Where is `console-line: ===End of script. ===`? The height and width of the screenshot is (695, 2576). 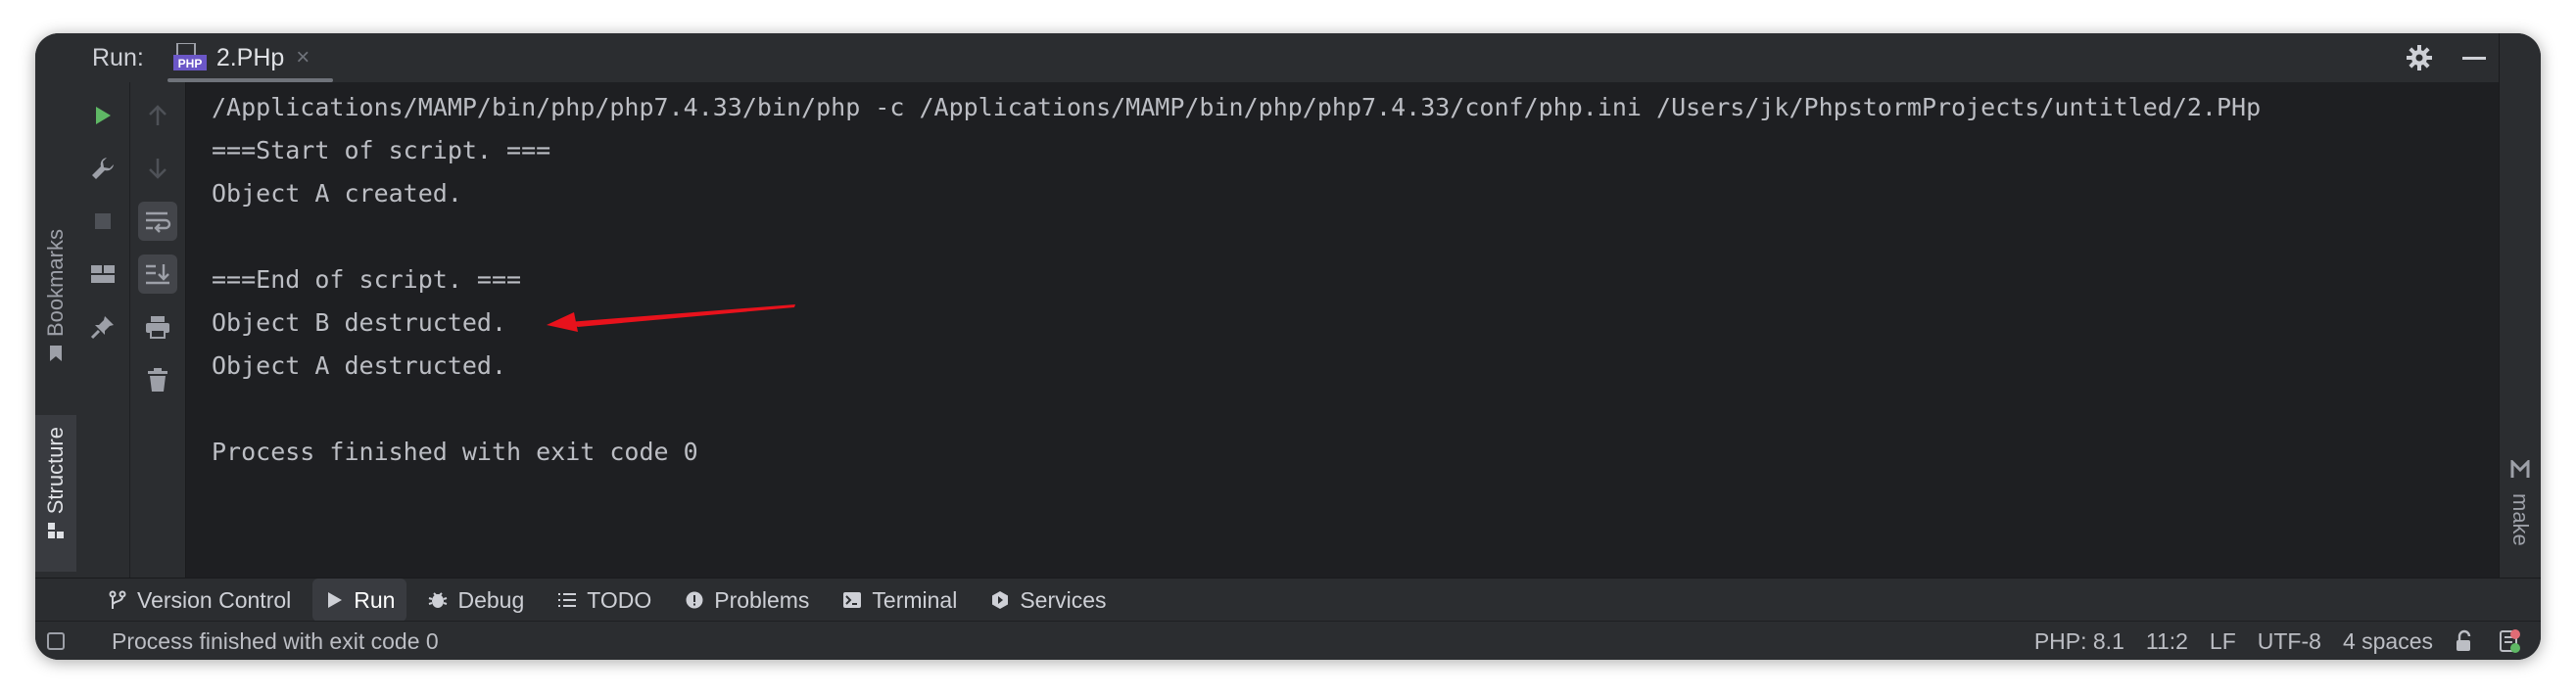
console-line: ===End of script. === is located at coordinates (367, 279).